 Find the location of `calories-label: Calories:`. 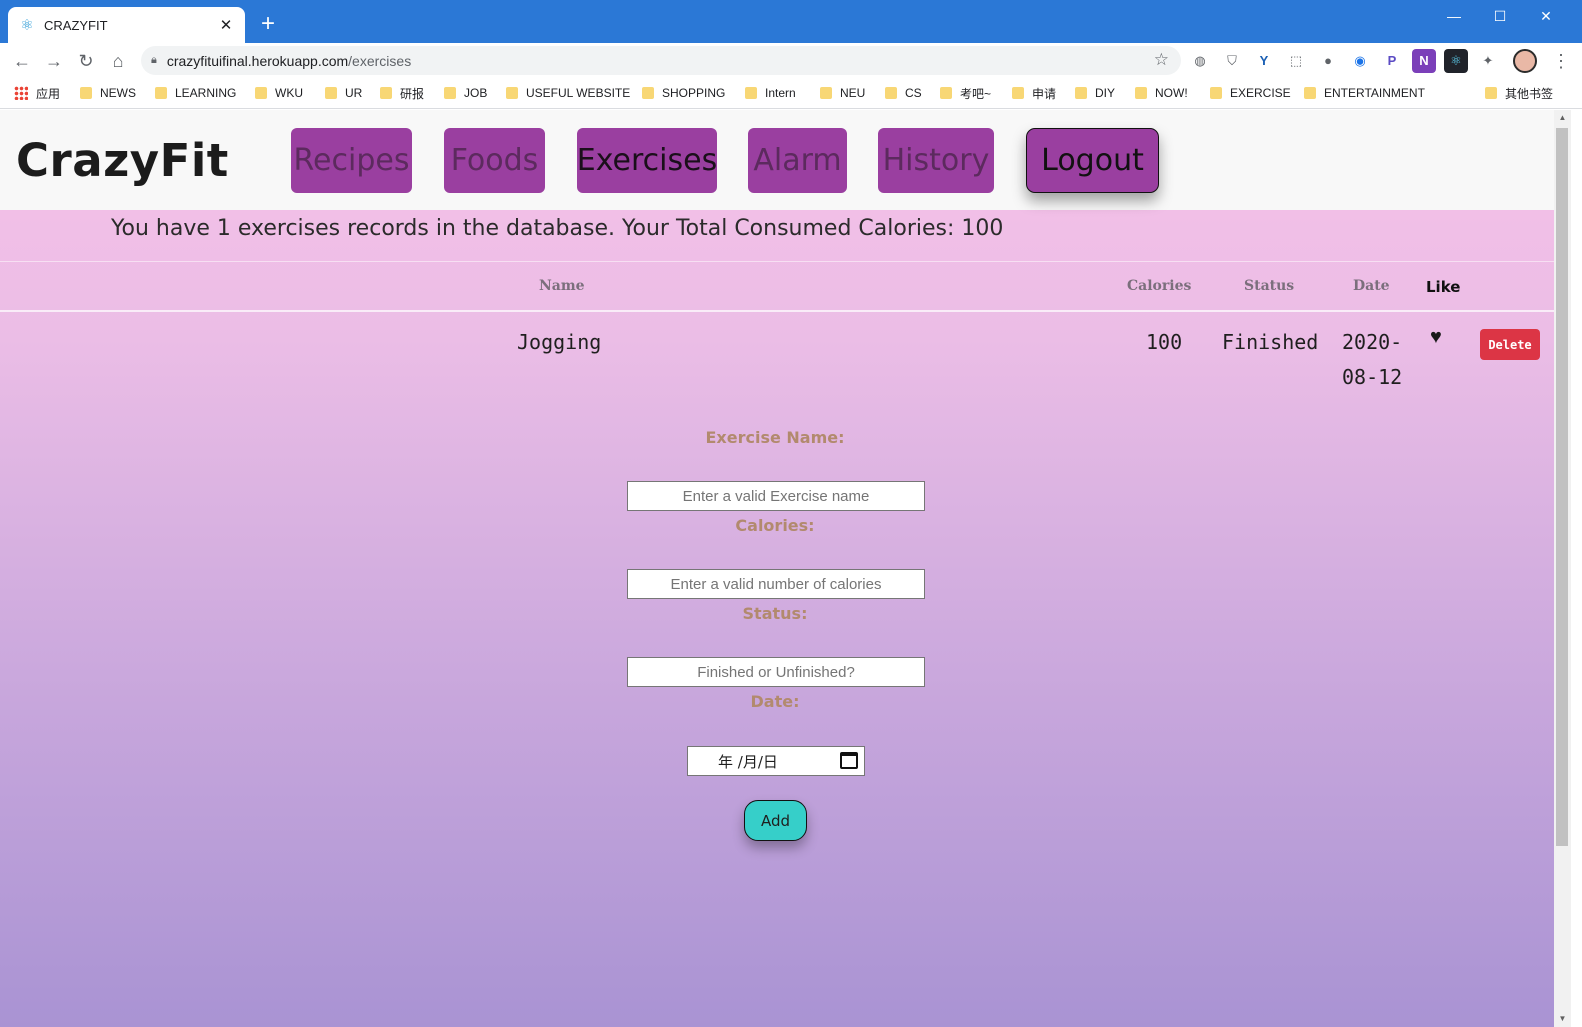

calories-label: Calories: is located at coordinates (775, 525).